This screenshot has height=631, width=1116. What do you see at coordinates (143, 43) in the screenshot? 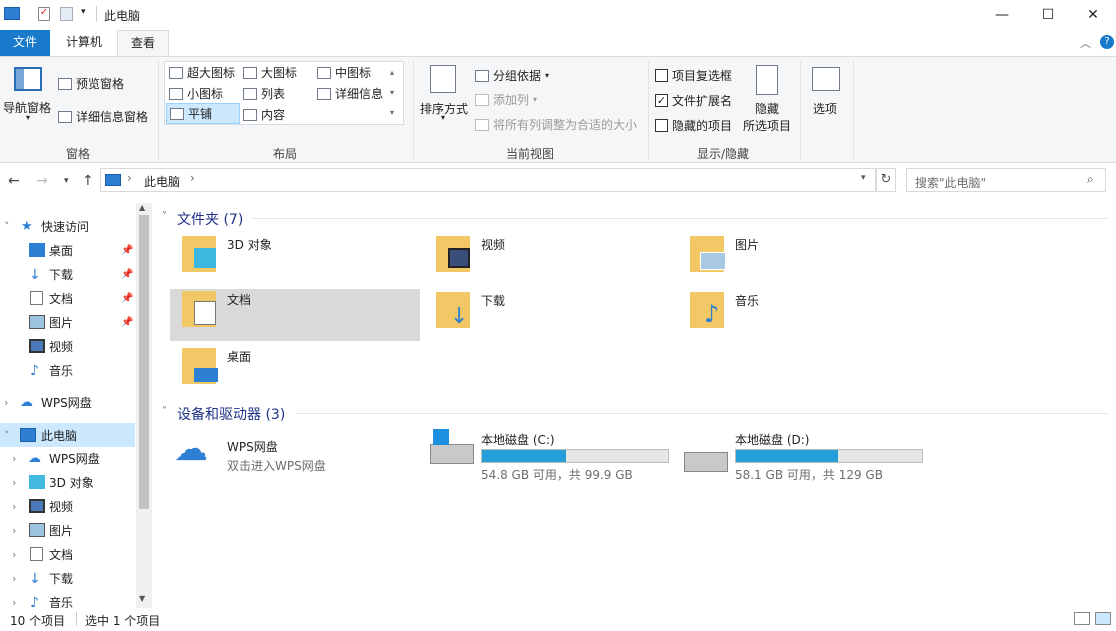
I see `tab-view: 查看` at bounding box center [143, 43].